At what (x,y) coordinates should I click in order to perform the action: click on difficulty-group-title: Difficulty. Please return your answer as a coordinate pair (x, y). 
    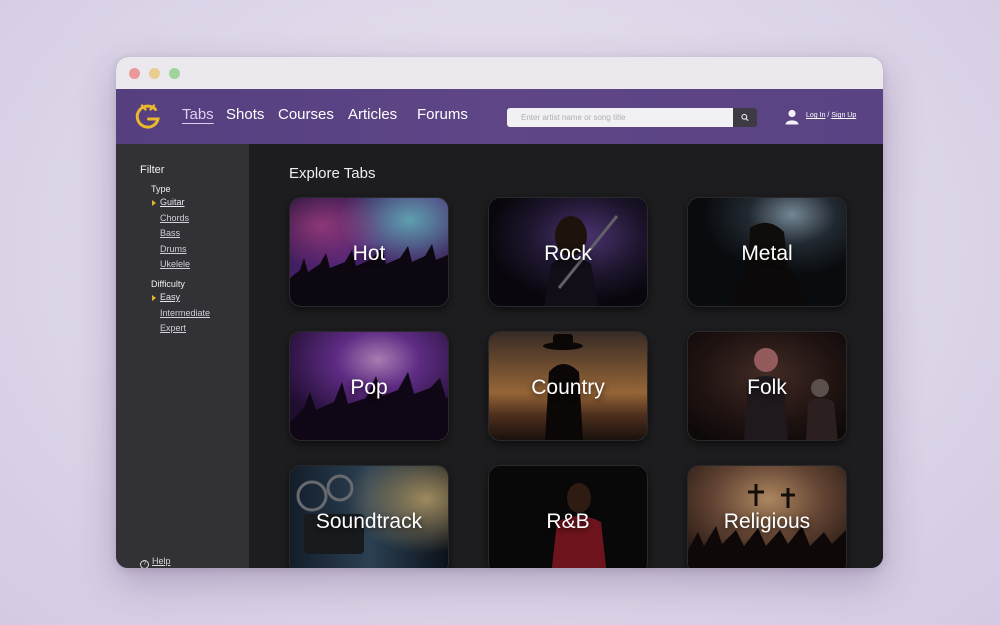
    Looking at the image, I should click on (168, 284).